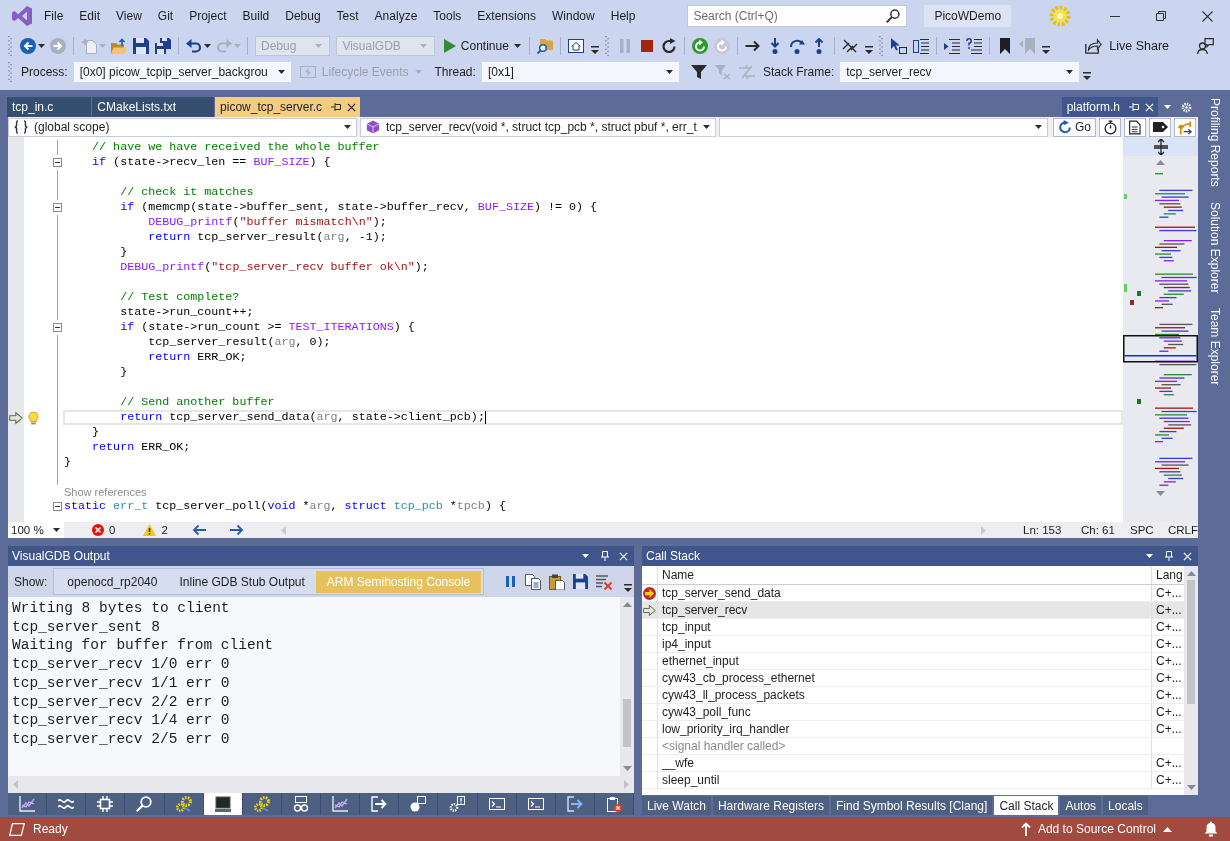  I want to click on dropdown-field, so click(883, 127).